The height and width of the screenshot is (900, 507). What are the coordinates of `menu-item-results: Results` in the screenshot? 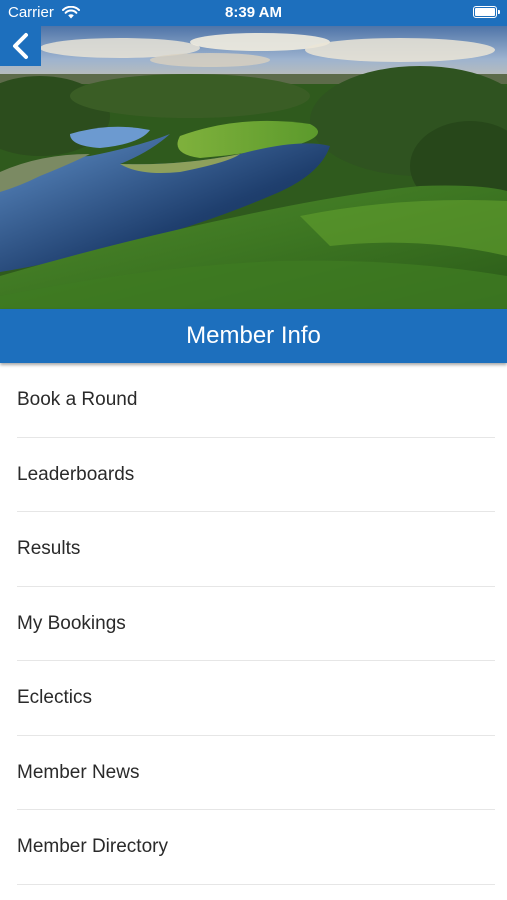 It's located at (253, 549).